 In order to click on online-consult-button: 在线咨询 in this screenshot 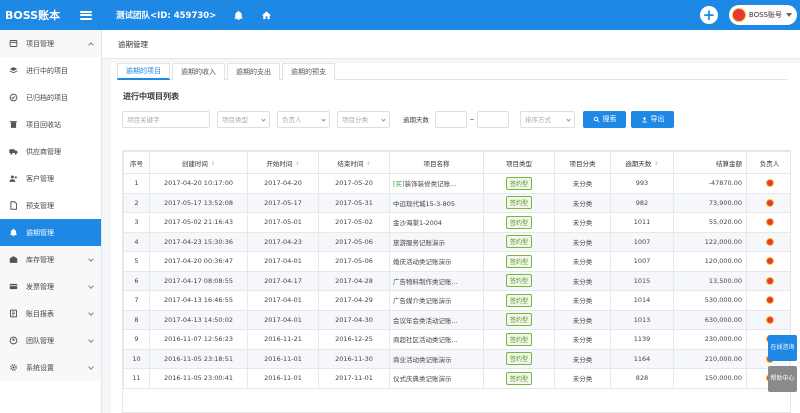, I will do `click(782, 348)`.